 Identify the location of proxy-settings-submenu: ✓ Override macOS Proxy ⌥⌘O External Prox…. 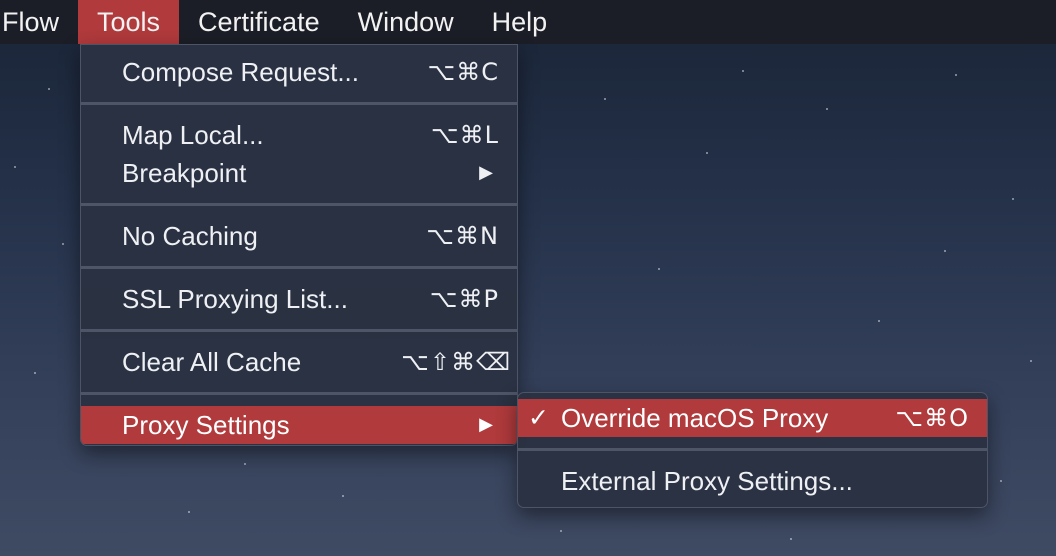
(752, 450).